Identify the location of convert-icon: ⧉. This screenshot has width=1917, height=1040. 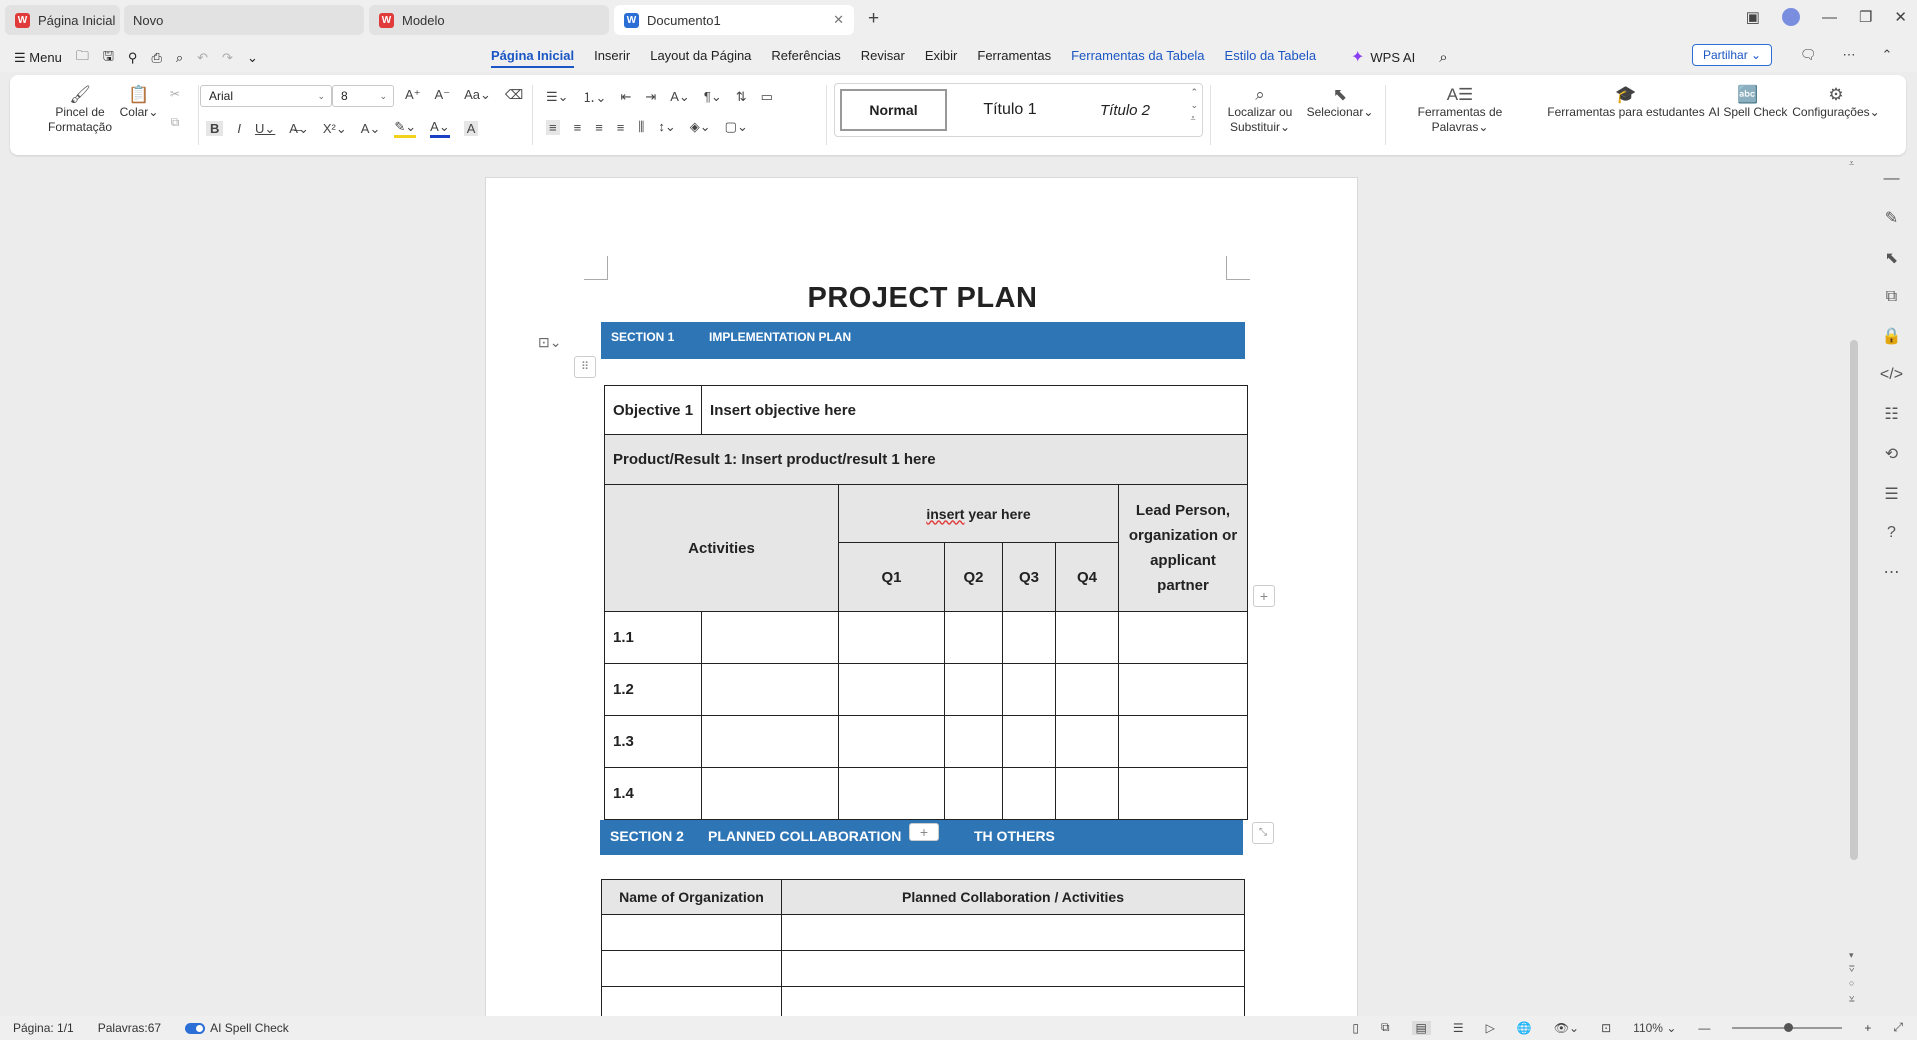
(1891, 297).